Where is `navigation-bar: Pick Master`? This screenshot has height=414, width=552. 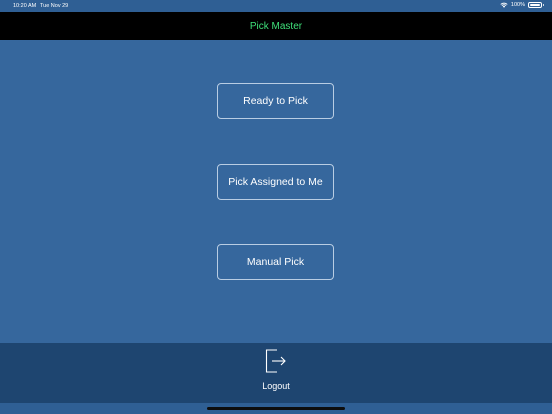 navigation-bar: Pick Master is located at coordinates (276, 26).